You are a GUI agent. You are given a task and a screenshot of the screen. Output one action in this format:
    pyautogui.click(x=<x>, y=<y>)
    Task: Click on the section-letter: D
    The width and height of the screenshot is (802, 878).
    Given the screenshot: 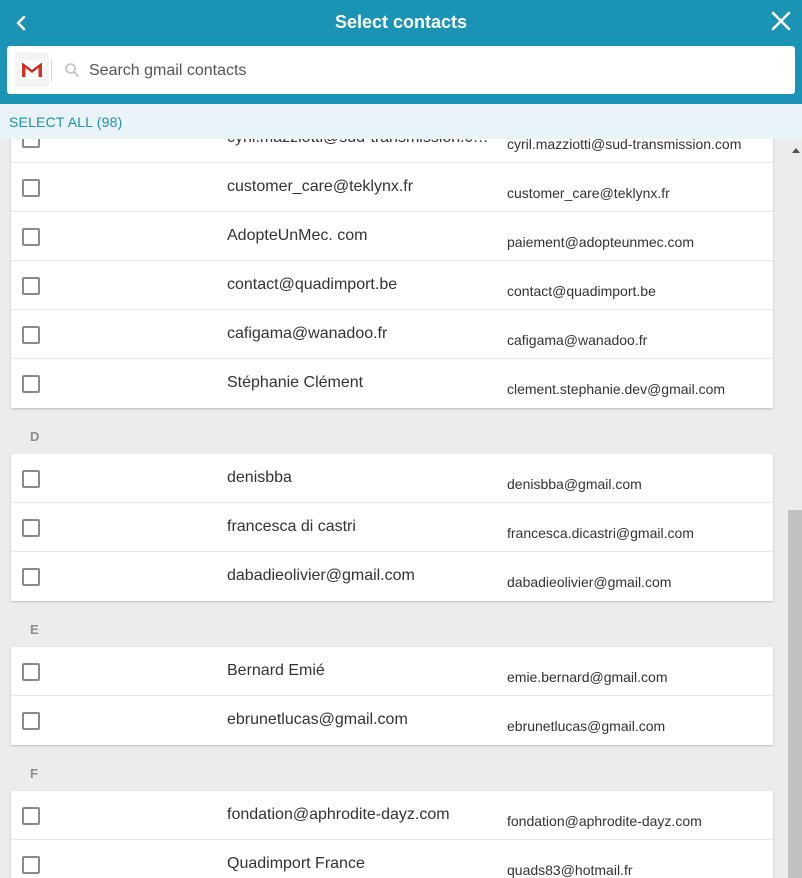 What is the action you would take?
    pyautogui.click(x=35, y=436)
    